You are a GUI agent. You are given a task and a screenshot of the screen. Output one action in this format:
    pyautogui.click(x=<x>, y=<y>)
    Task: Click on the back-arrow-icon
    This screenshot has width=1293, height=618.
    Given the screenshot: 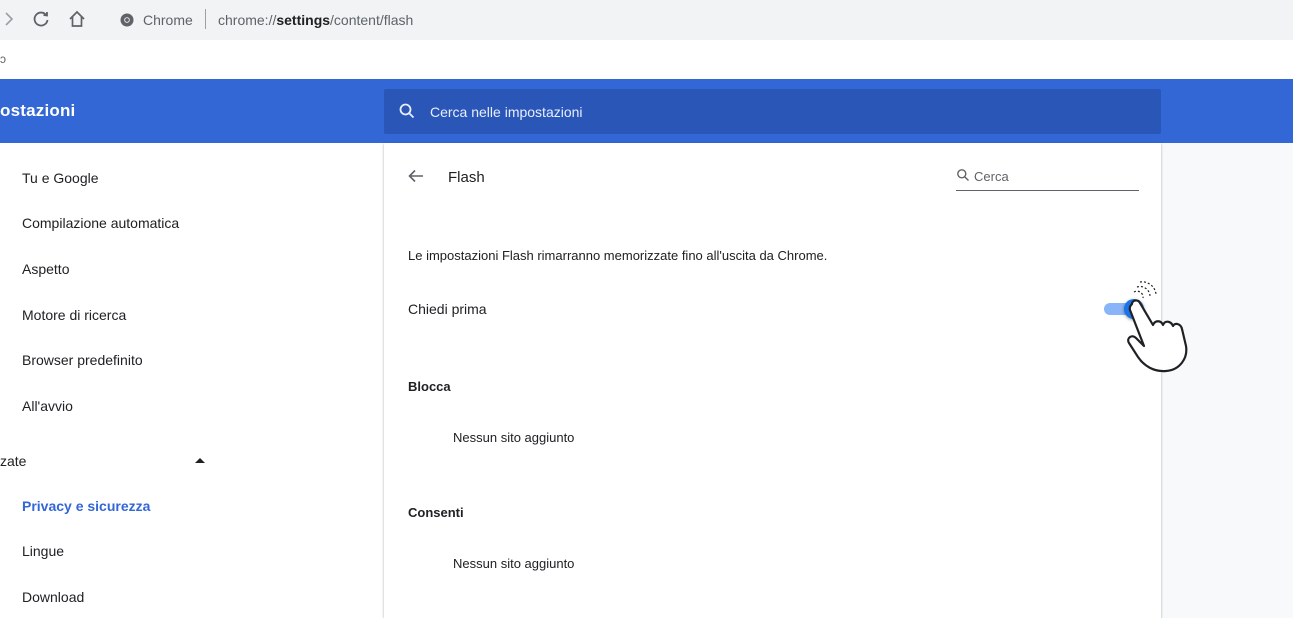 What is the action you would take?
    pyautogui.click(x=416, y=176)
    